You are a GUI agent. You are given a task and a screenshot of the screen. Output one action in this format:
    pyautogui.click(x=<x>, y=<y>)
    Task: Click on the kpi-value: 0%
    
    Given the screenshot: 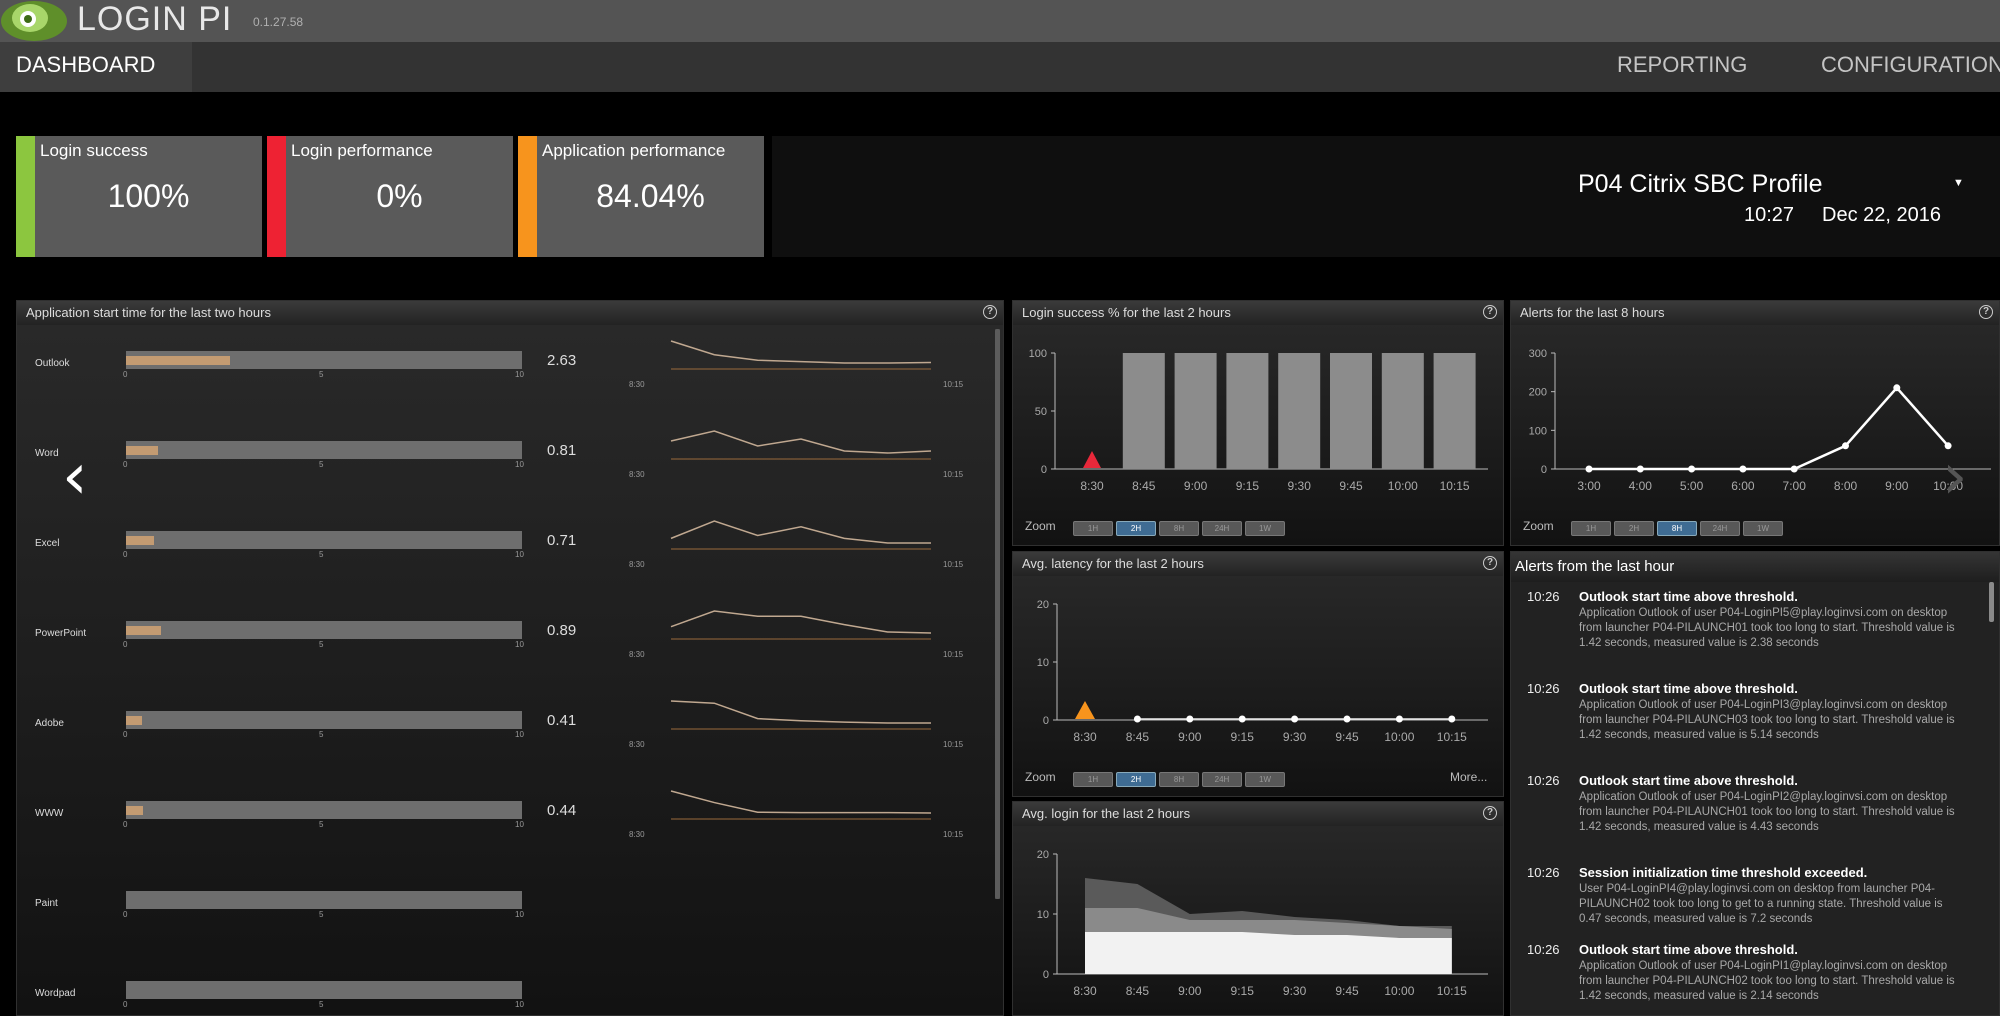 What is the action you would take?
    pyautogui.click(x=399, y=196)
    